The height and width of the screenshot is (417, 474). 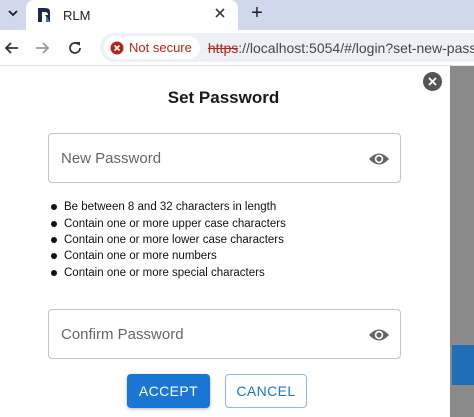 I want to click on new-password-field, so click(x=224, y=158).